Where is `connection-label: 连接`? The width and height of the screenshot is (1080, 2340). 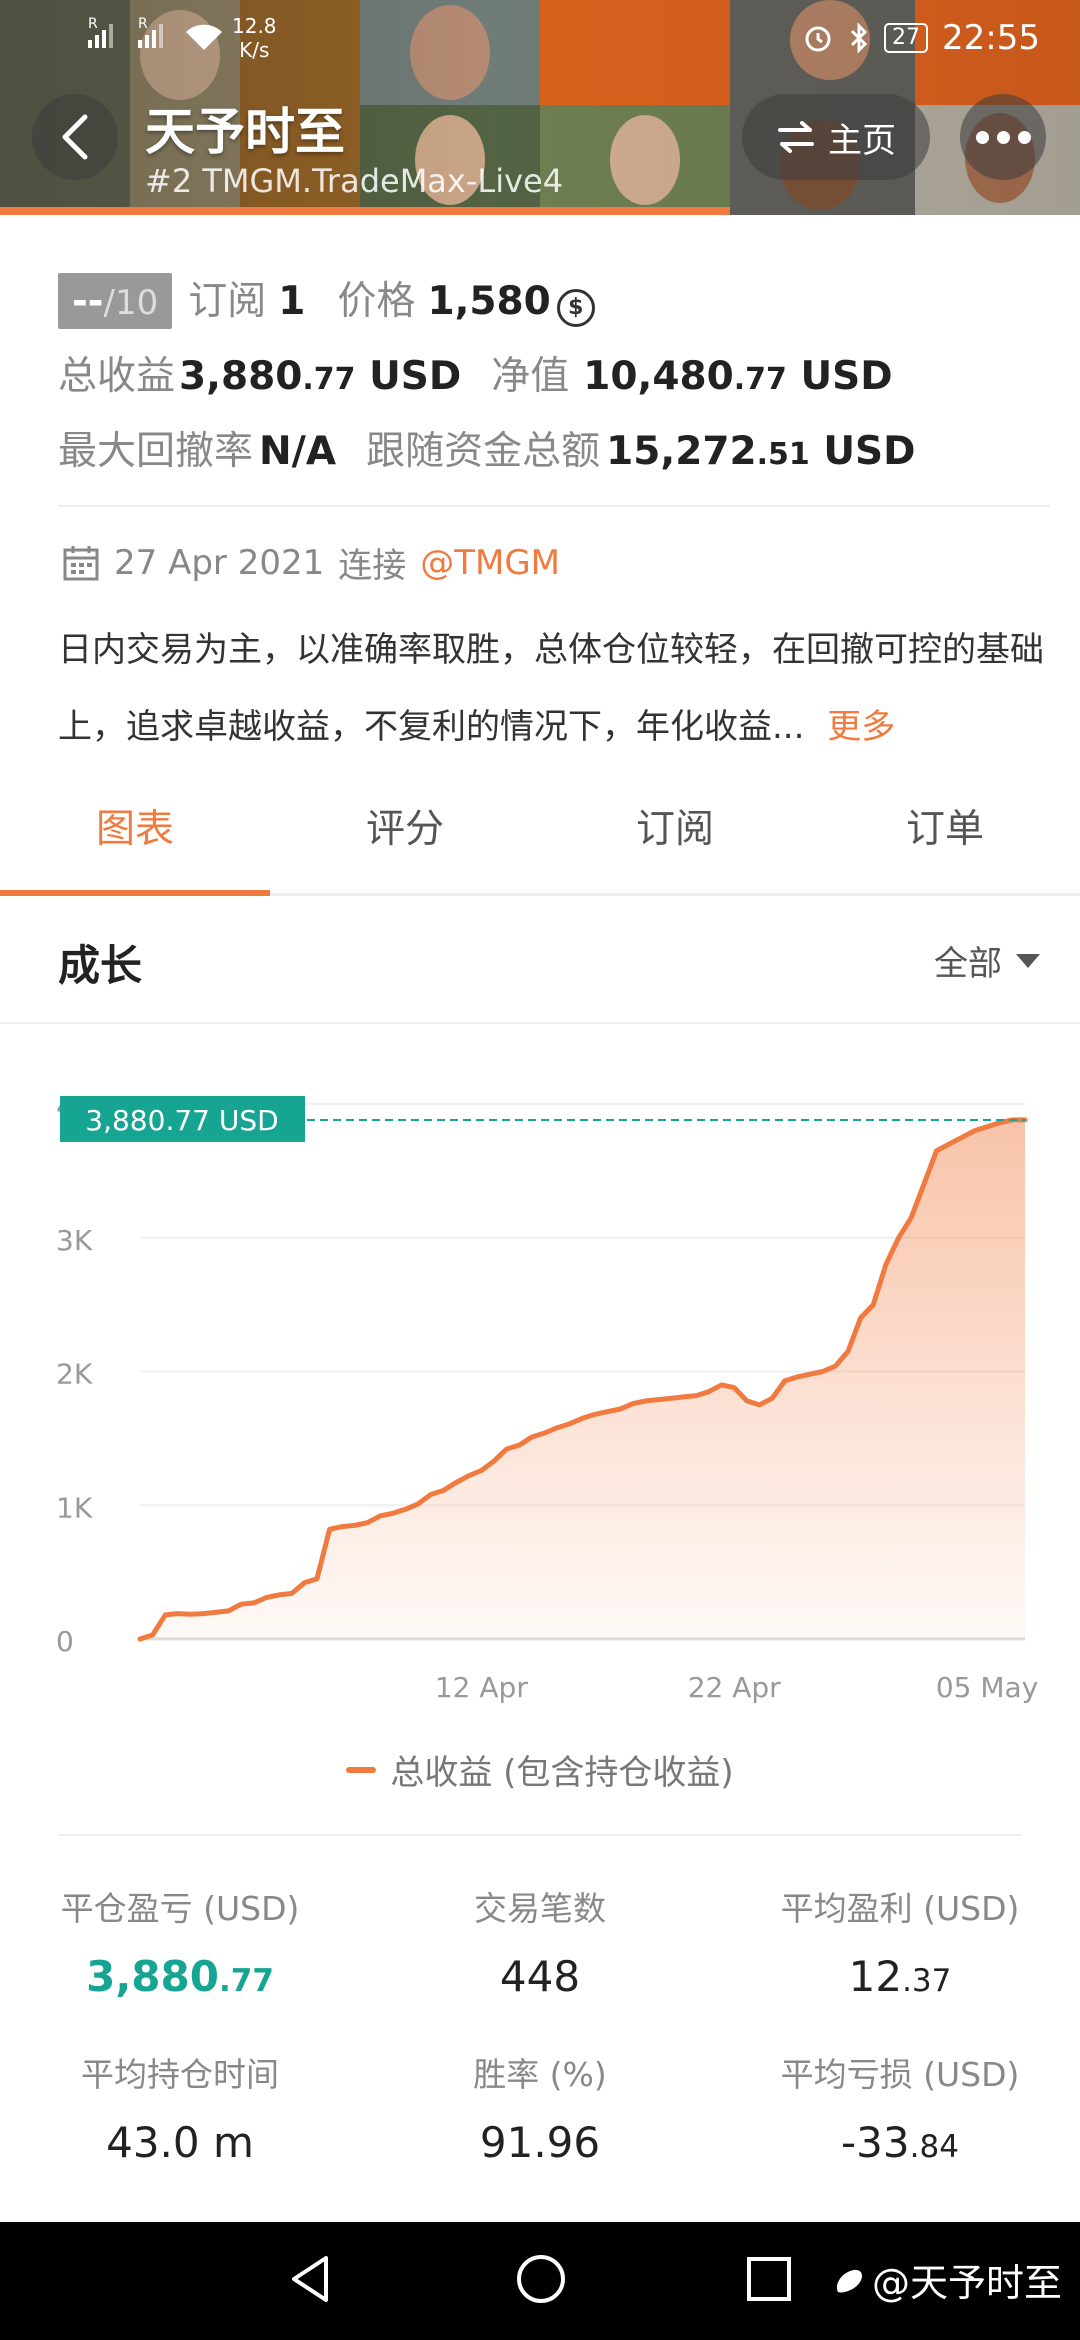
connection-label: 连接 is located at coordinates (372, 566).